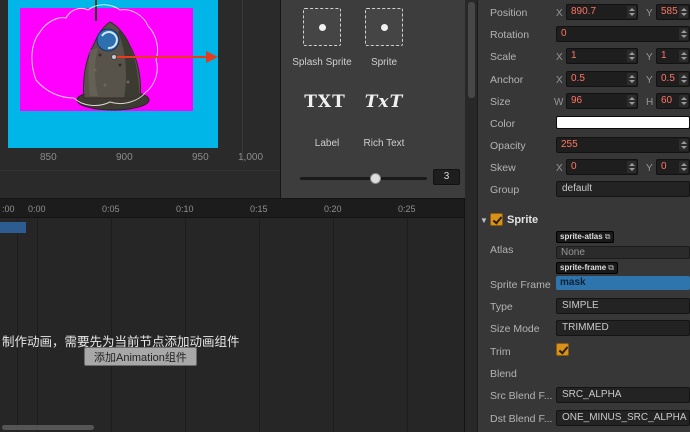 This screenshot has width=690, height=432. I want to click on time-label: :00, so click(8, 209).